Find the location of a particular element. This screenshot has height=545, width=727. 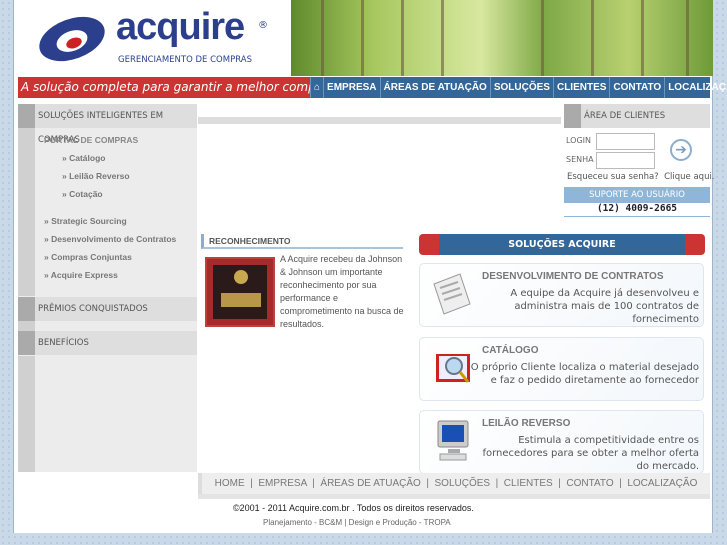

sidebar-heading-beneficios: BENEFÍCIOS is located at coordinates (107, 343).